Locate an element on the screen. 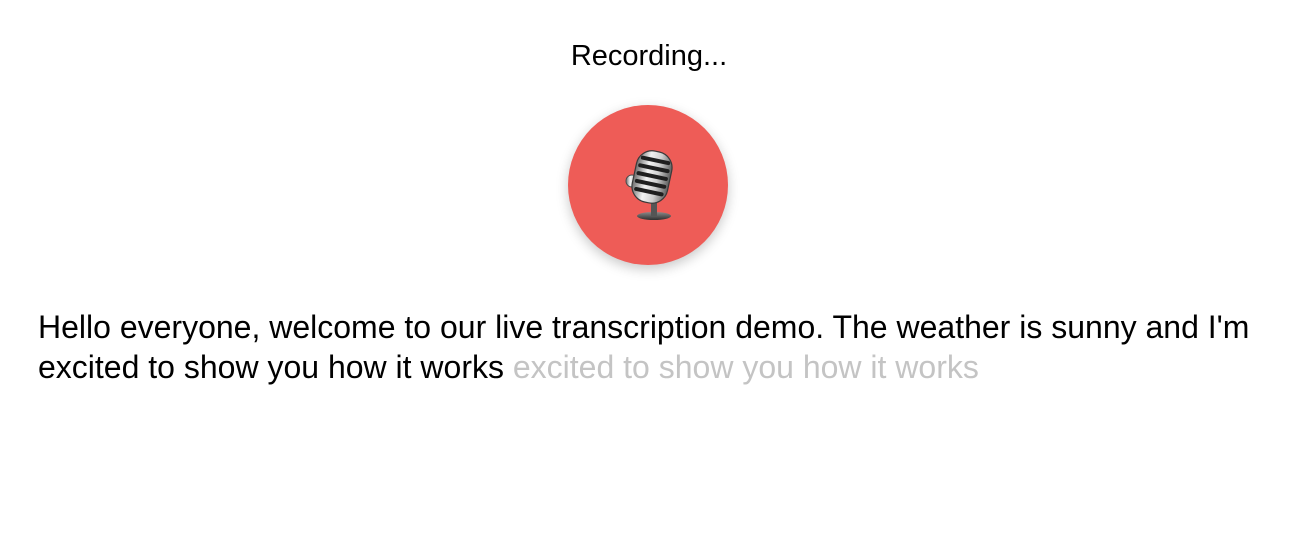 The width and height of the screenshot is (1298, 552). interim-transcript: excited to show you how it works is located at coordinates (745, 367).